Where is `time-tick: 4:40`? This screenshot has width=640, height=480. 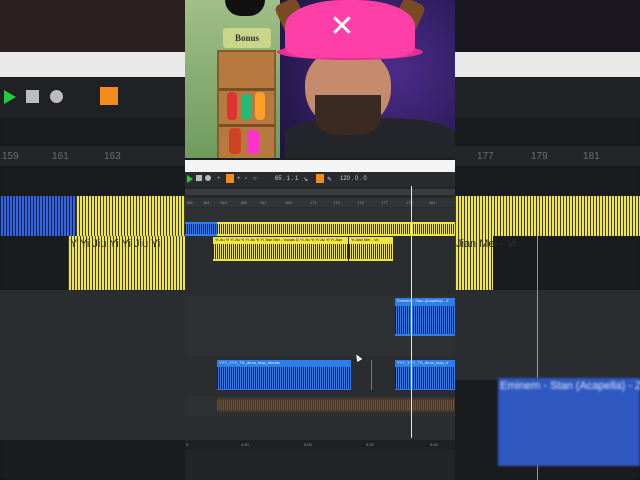
time-tick: 4:40 is located at coordinates (245, 444).